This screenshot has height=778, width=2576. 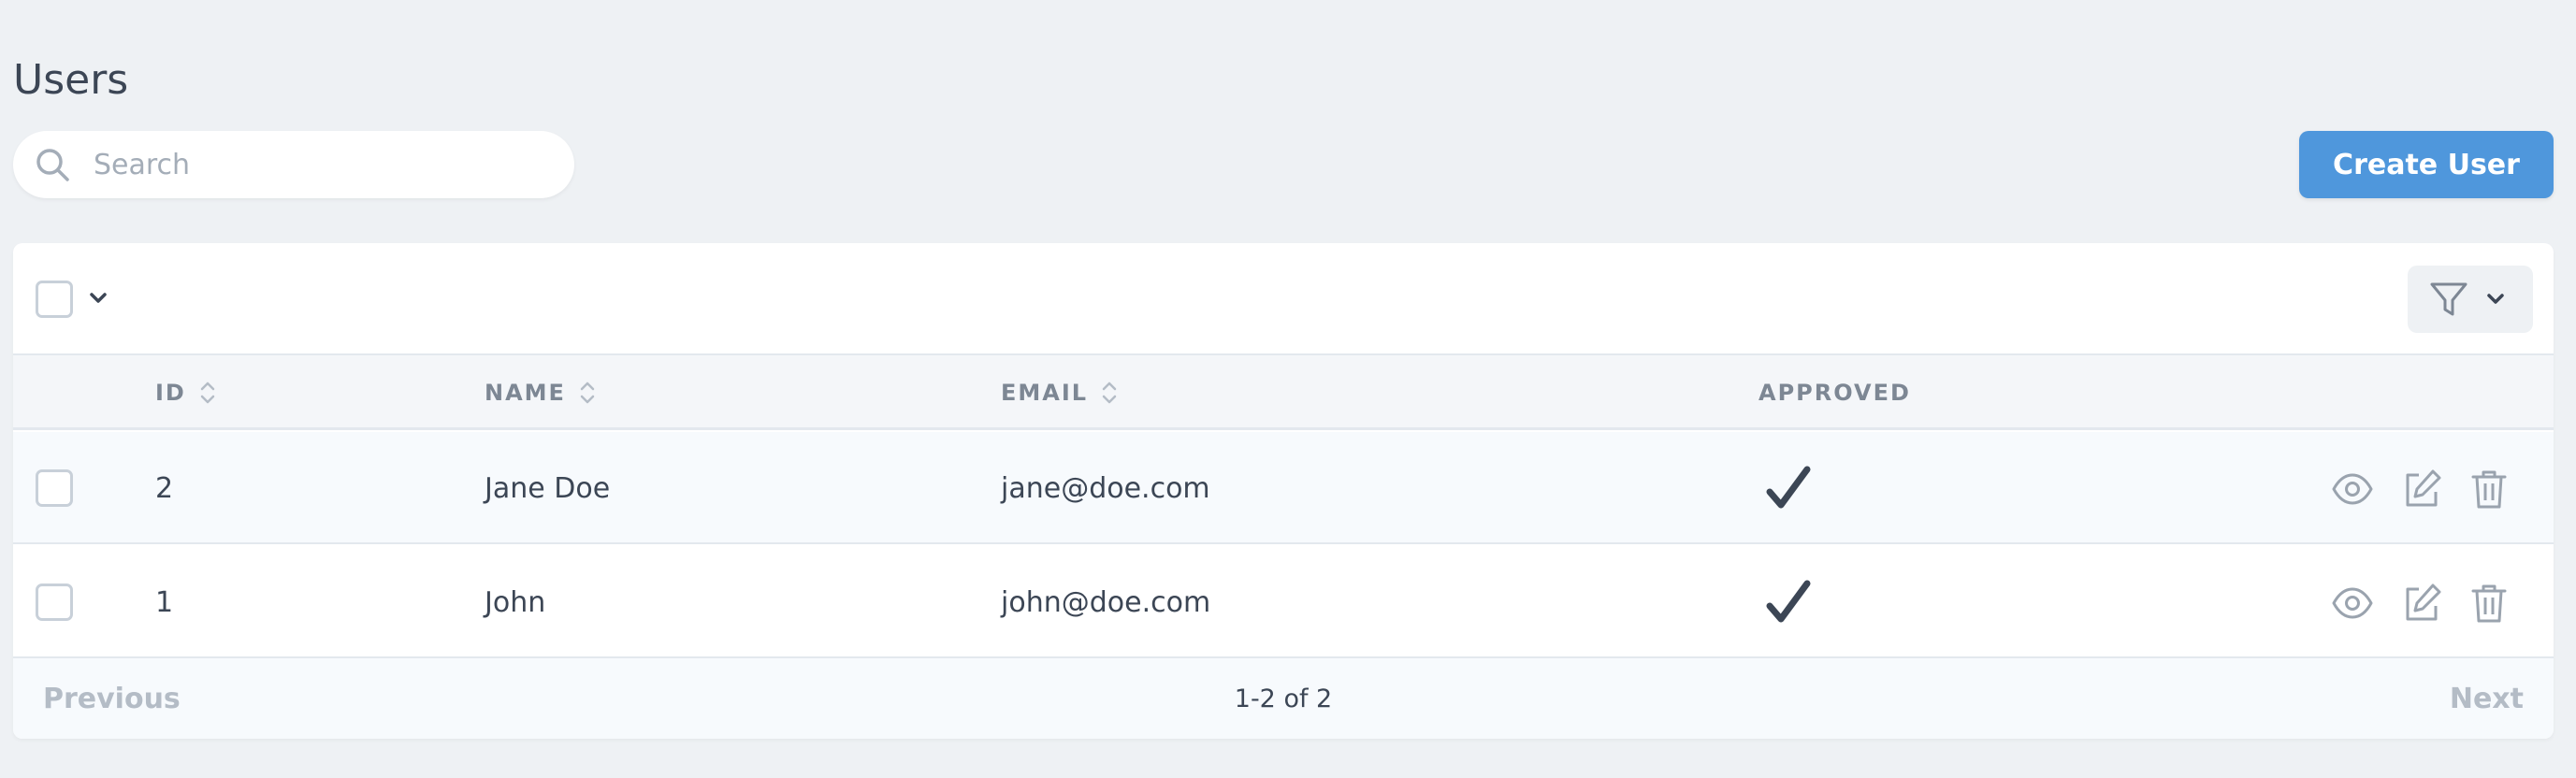 What do you see at coordinates (1106, 602) in the screenshot?
I see `cell-email: john@doe.com` at bounding box center [1106, 602].